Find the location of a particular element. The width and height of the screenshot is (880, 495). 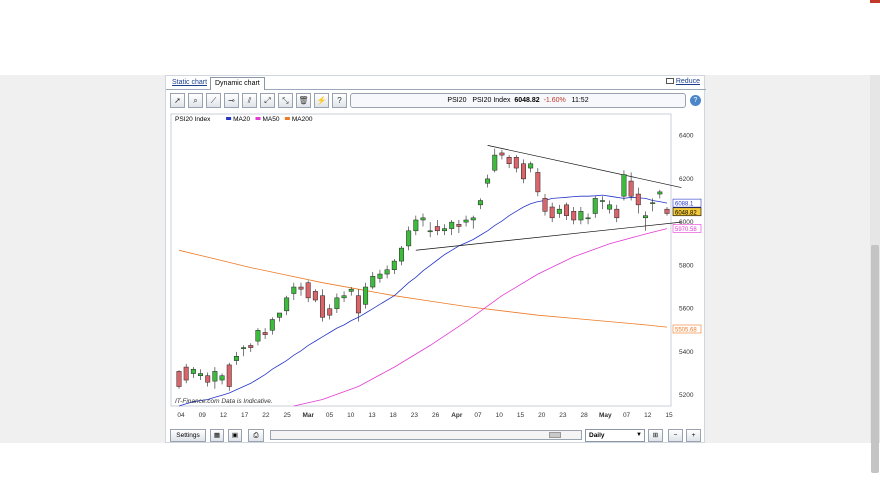

page-scrollbar-thumb is located at coordinates (875, 359).